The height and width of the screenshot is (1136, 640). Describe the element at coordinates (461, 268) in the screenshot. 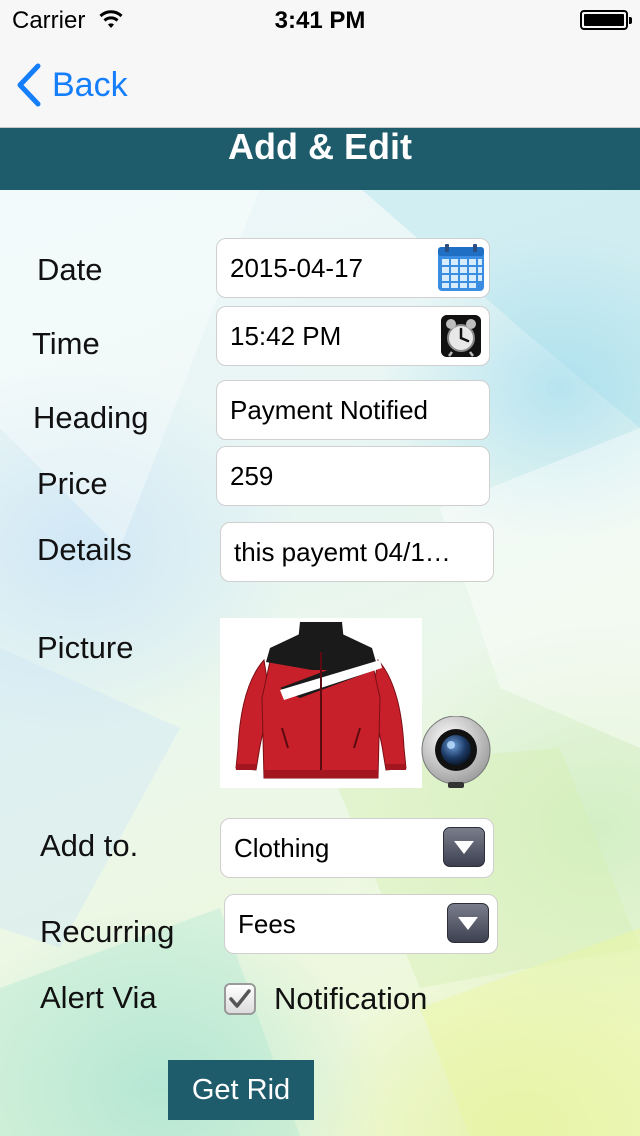

I see `calendar-icon` at that location.